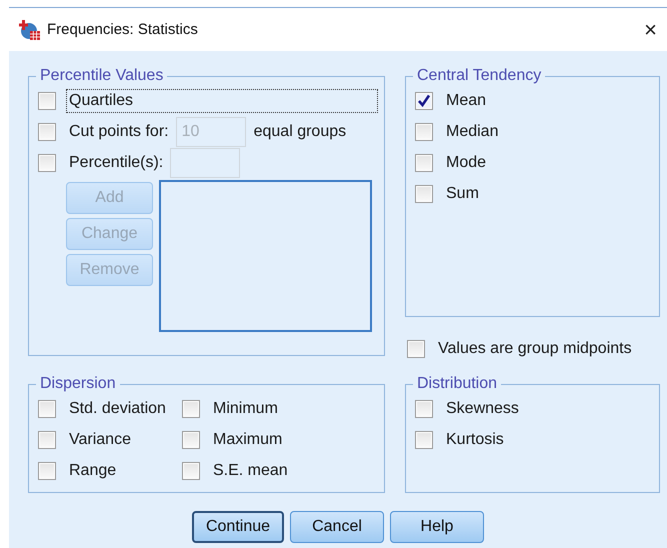 This screenshot has height=548, width=667. I want to click on group-title: Dispersion, so click(78, 384).